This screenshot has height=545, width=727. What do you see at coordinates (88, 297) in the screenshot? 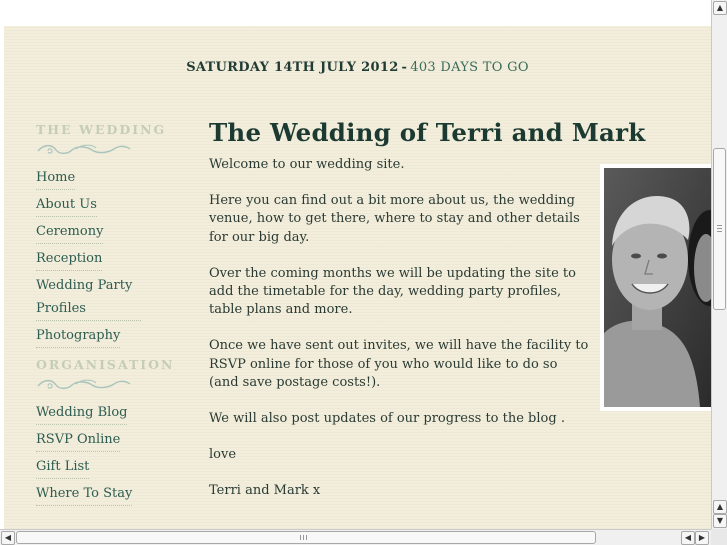
I see `nav-item-wedding-party-profiles: Wedding Party Profiles` at bounding box center [88, 297].